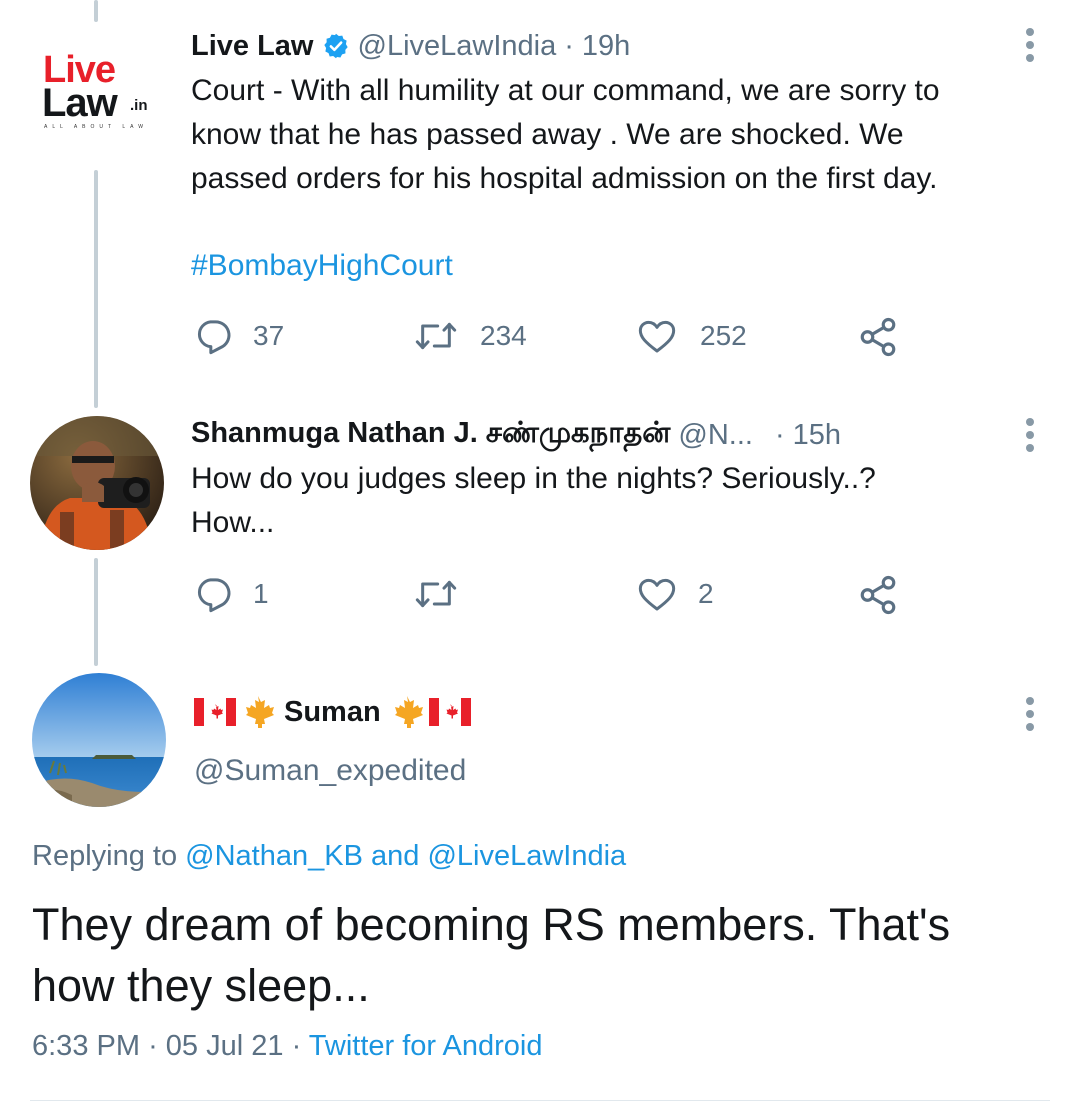 This screenshot has height=1106, width=1080. Describe the element at coordinates (395, 856) in the screenshot. I see `replying-and: and` at that location.